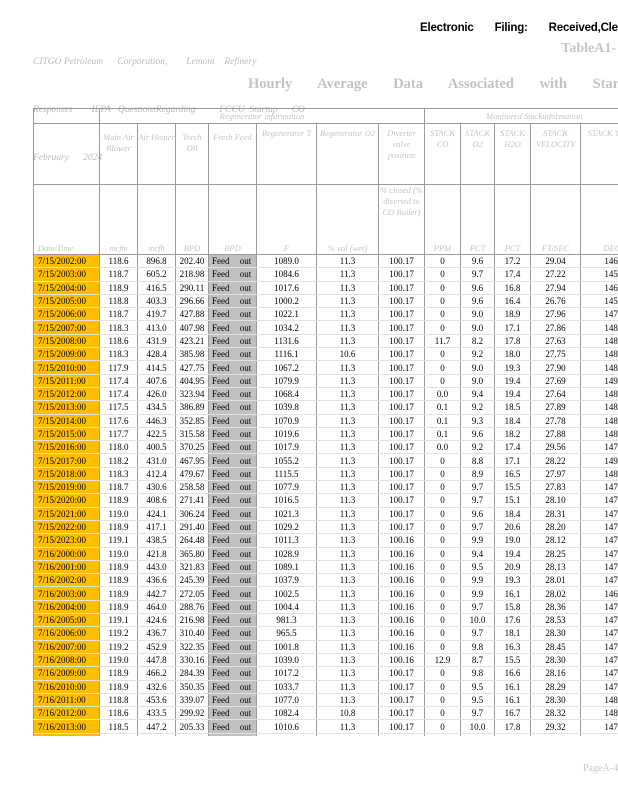 This screenshot has width=618, height=800. Describe the element at coordinates (286, 261) in the screenshot. I see `table-cell: 1089.0` at that location.